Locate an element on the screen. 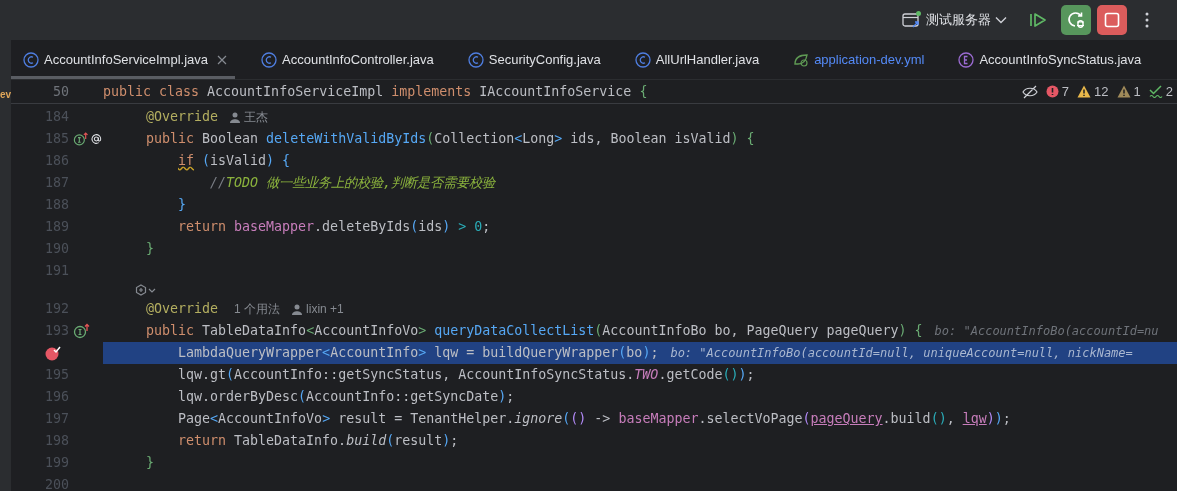  leaf-icon is located at coordinates (801, 59).